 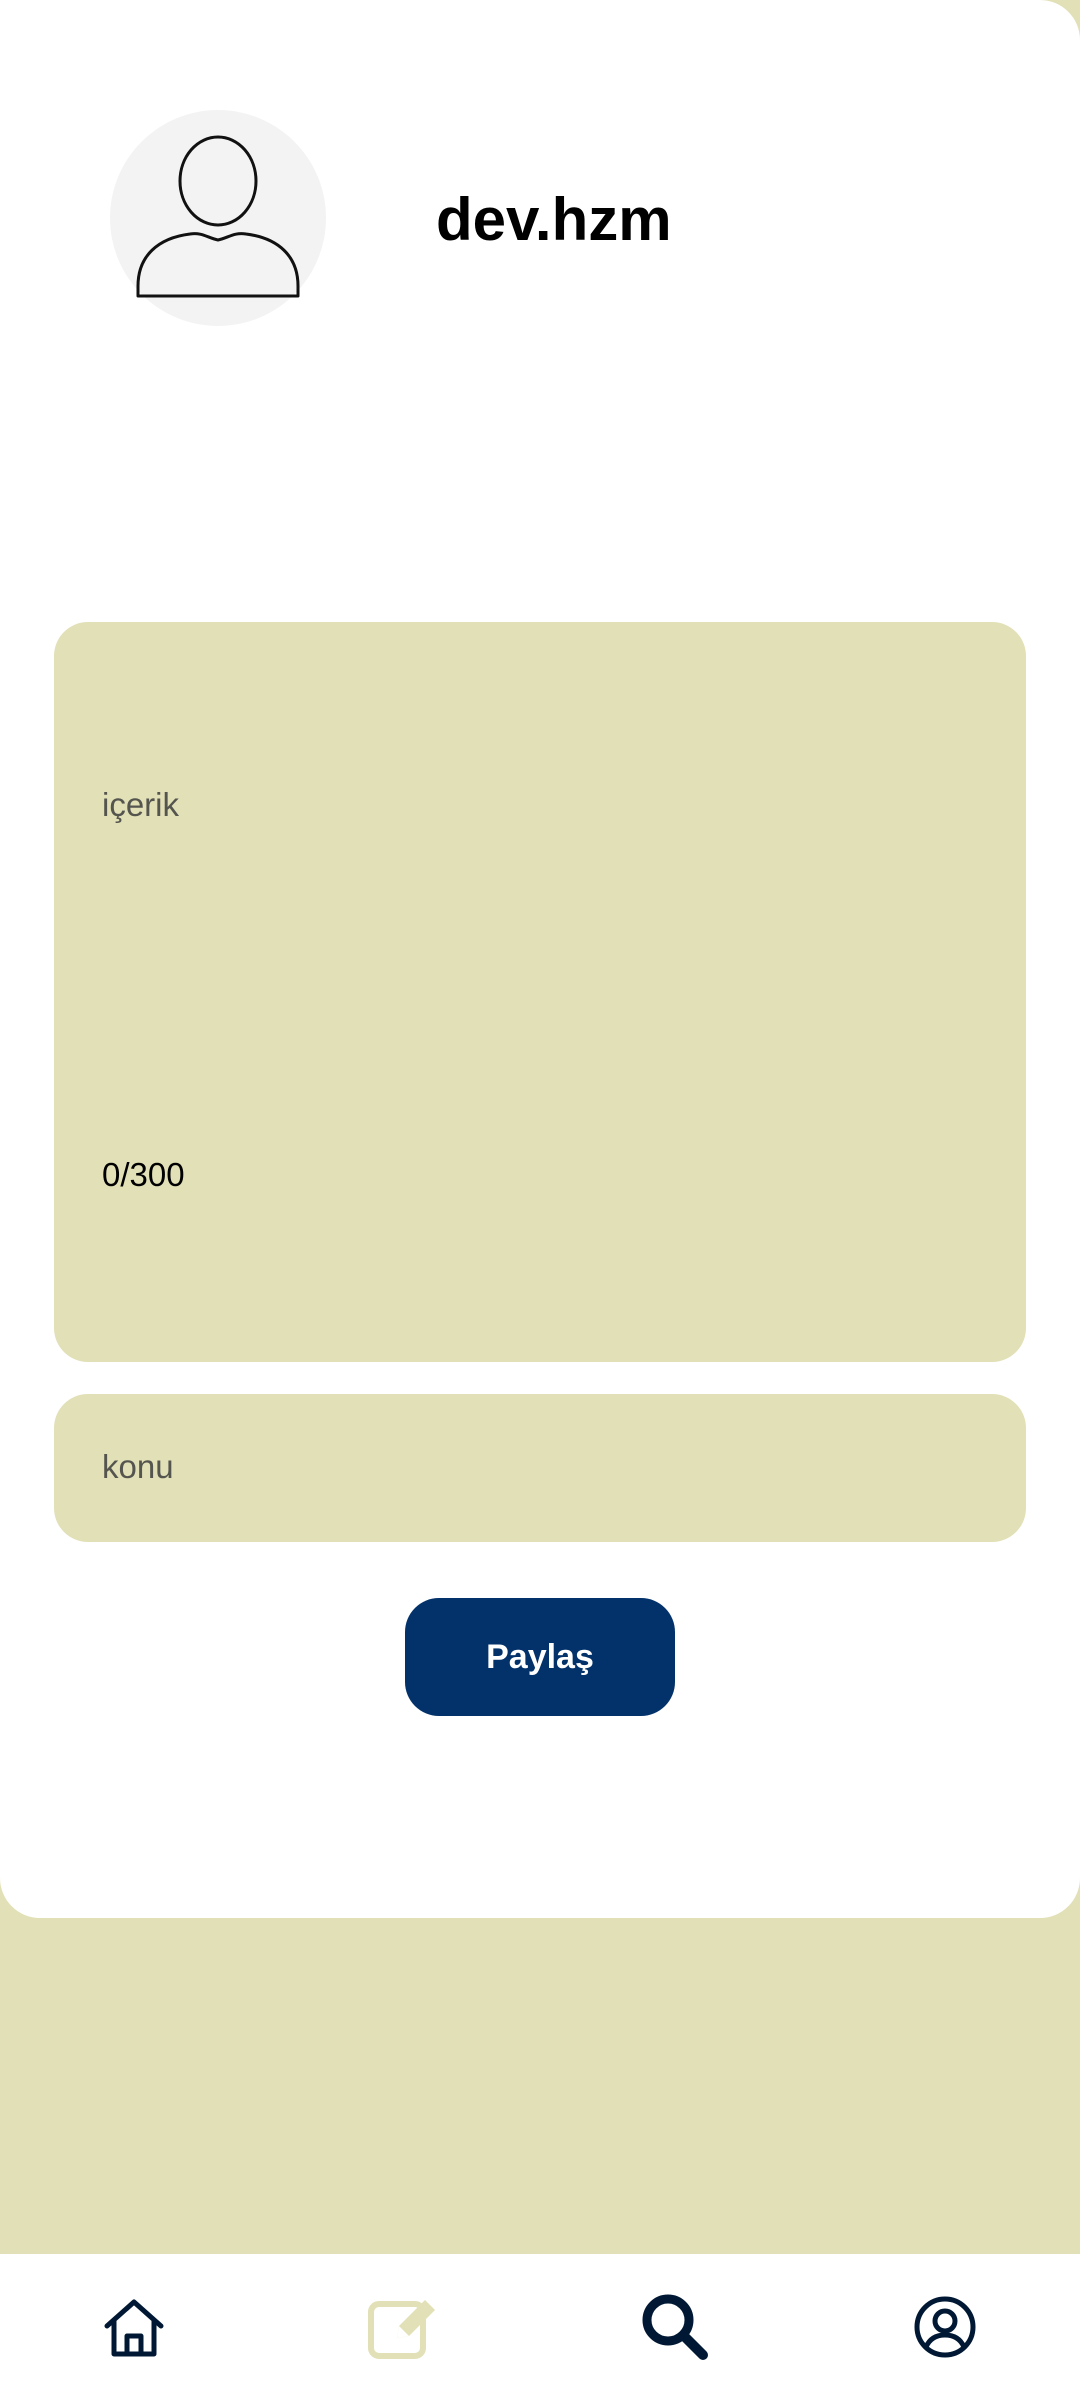 I want to click on nav-search, so click(x=675, y=2327).